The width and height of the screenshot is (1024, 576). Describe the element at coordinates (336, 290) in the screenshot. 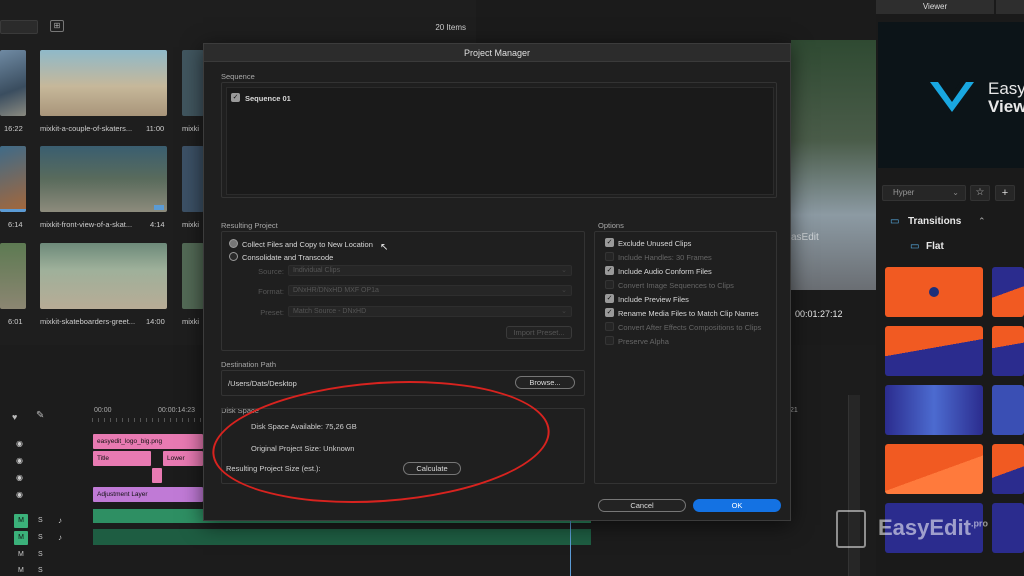

I see `format-value: DNxHR/DNxHD MXF OP1a` at that location.